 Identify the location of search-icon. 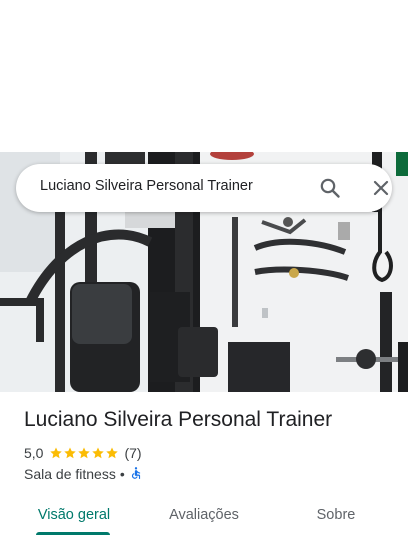
(330, 188).